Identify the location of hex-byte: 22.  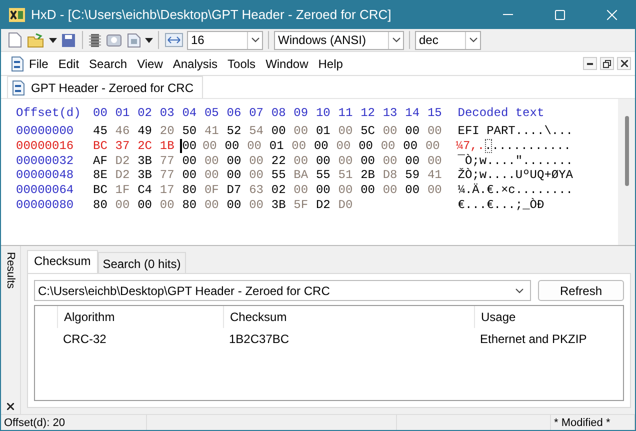
(282, 161).